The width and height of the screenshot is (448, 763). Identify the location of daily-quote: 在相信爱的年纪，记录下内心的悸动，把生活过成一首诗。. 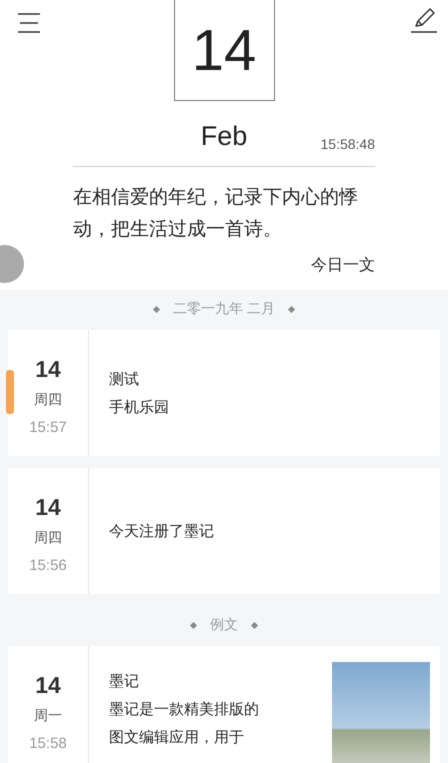
(216, 213).